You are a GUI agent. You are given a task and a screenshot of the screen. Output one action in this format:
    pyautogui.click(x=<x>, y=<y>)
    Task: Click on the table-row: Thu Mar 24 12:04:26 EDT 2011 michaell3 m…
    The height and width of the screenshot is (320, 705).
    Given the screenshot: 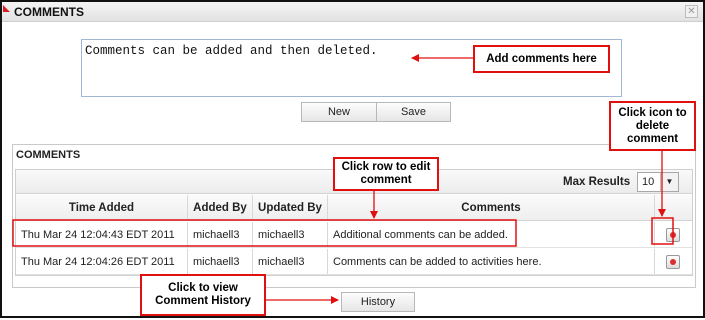 What is the action you would take?
    pyautogui.click(x=354, y=262)
    